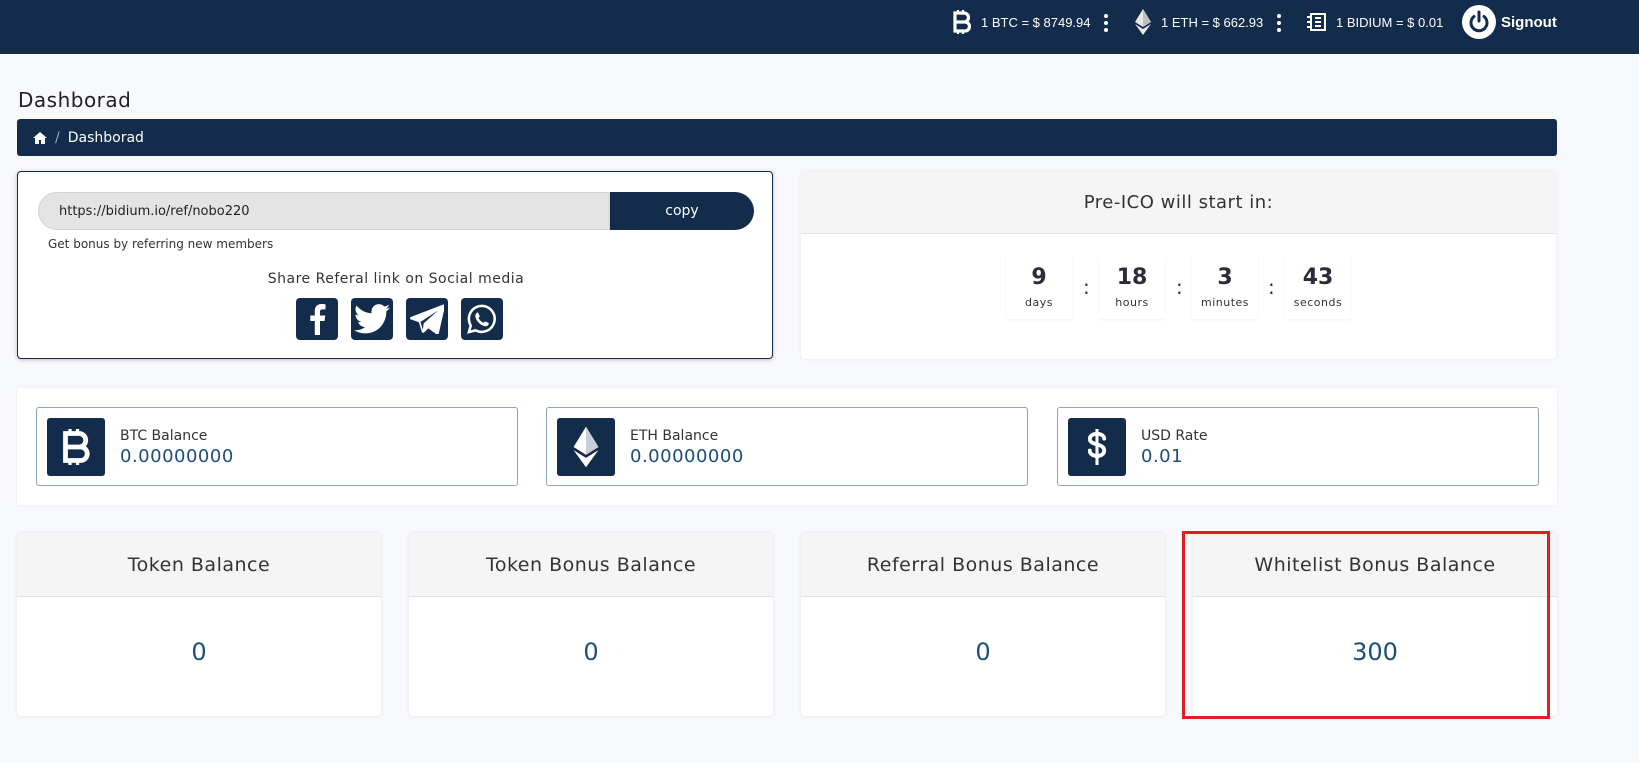 Image resolution: width=1639 pixels, height=763 pixels. What do you see at coordinates (687, 456) in the screenshot?
I see `eth-balance-value: 0.00000000` at bounding box center [687, 456].